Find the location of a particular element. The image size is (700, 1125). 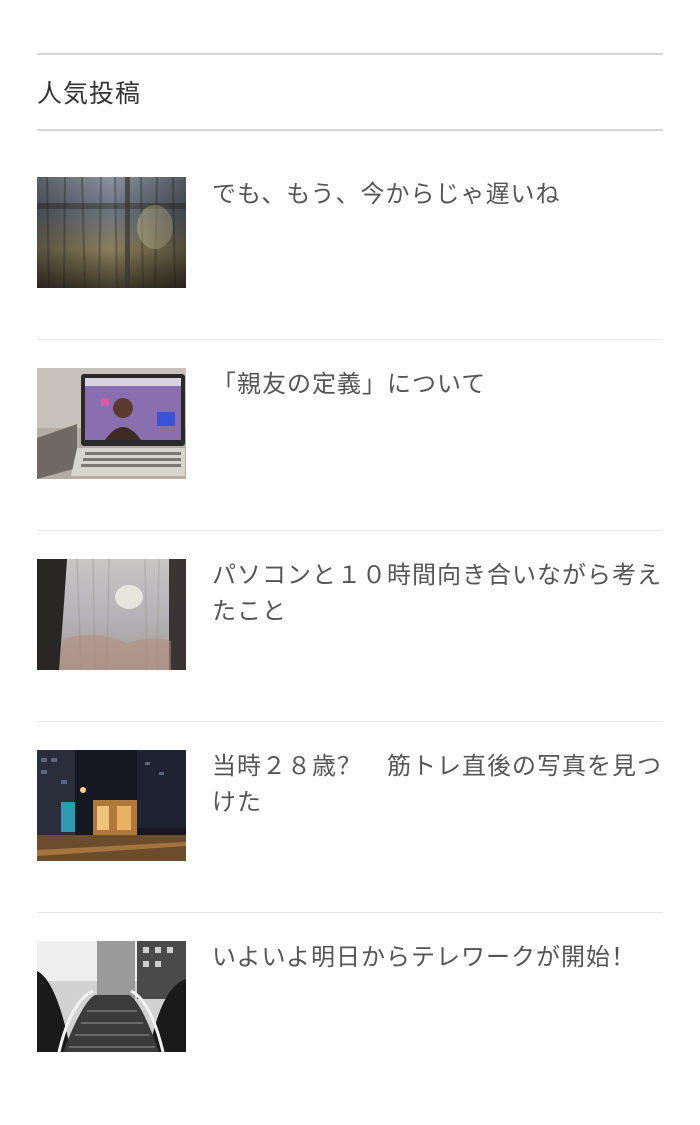

post-title: 当時２８歳？ 筋トレ直後の写真を見つけた is located at coordinates (437, 784).